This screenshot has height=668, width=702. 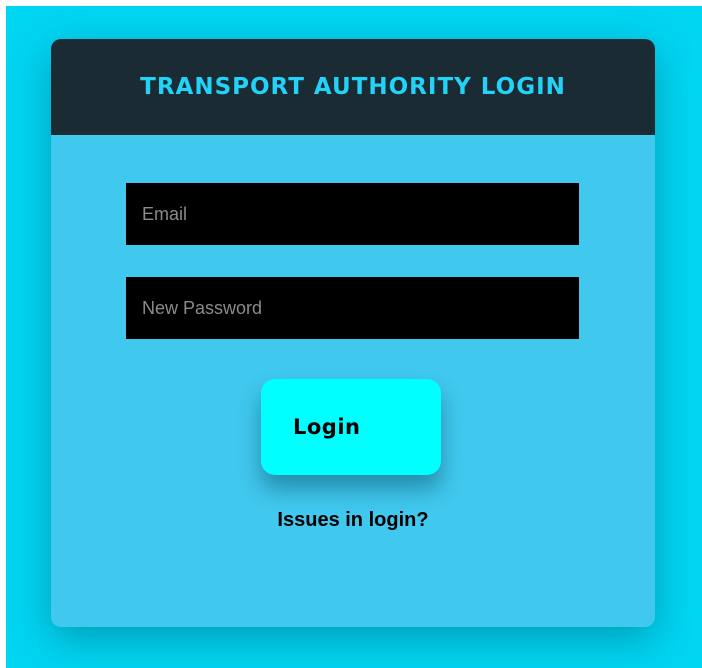 What do you see at coordinates (353, 520) in the screenshot?
I see `issues-in-login-link: Issues in login?` at bounding box center [353, 520].